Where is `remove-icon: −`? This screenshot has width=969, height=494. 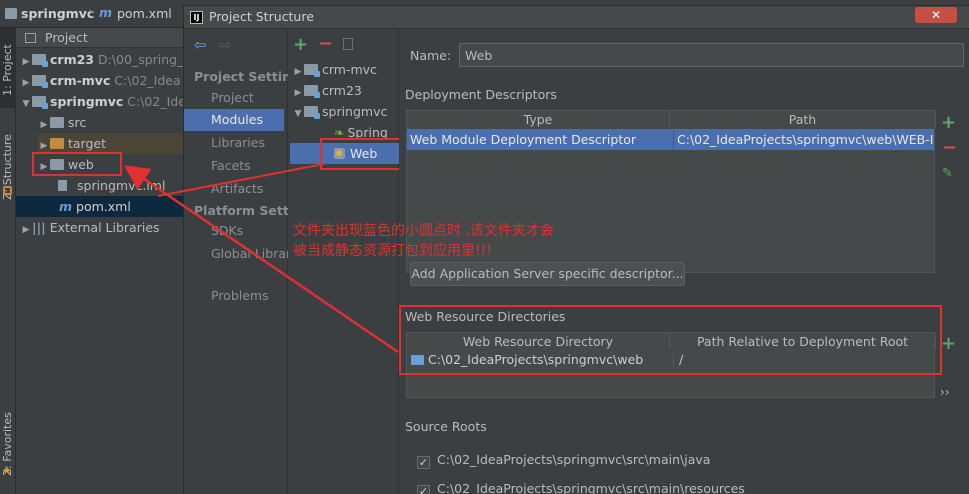 remove-icon: − is located at coordinates (325, 43).